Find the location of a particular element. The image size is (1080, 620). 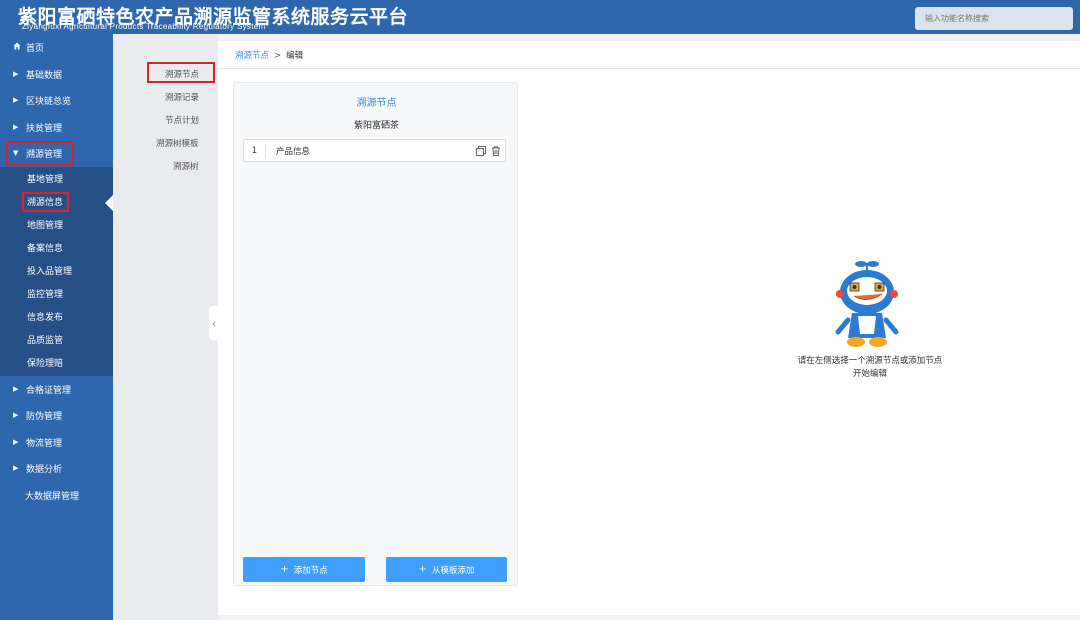

copy-icon is located at coordinates (481, 151).